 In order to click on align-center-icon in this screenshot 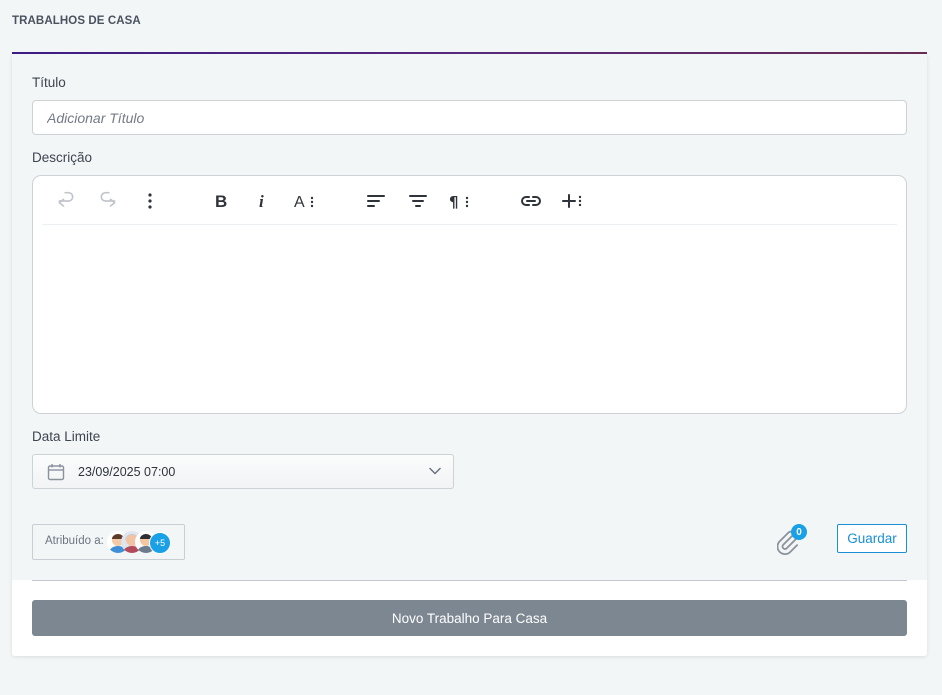, I will do `click(418, 201)`.